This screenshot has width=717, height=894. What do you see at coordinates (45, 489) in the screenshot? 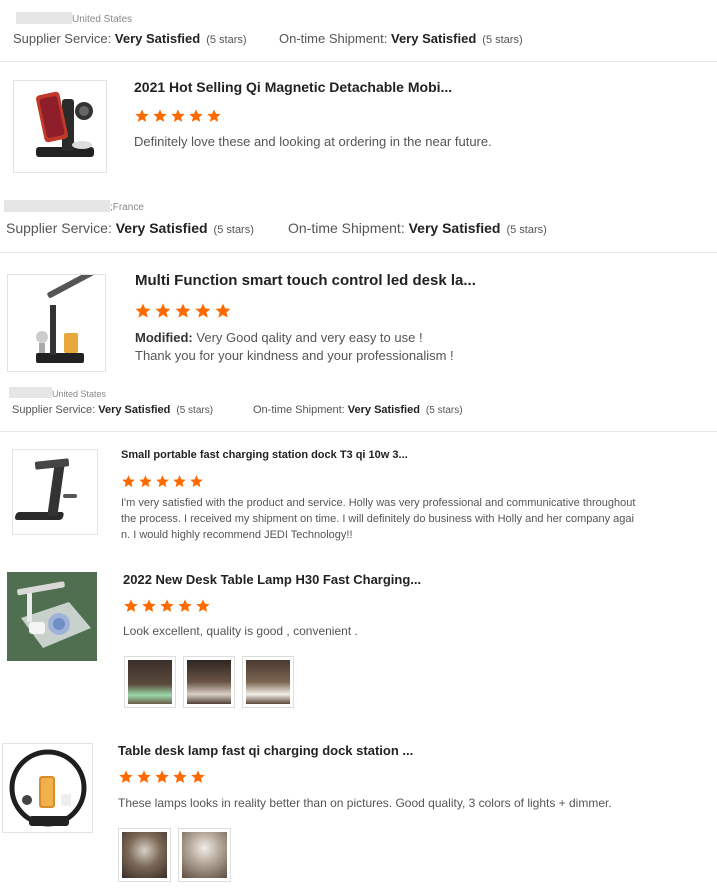
I see `charging-station-image` at bounding box center [45, 489].